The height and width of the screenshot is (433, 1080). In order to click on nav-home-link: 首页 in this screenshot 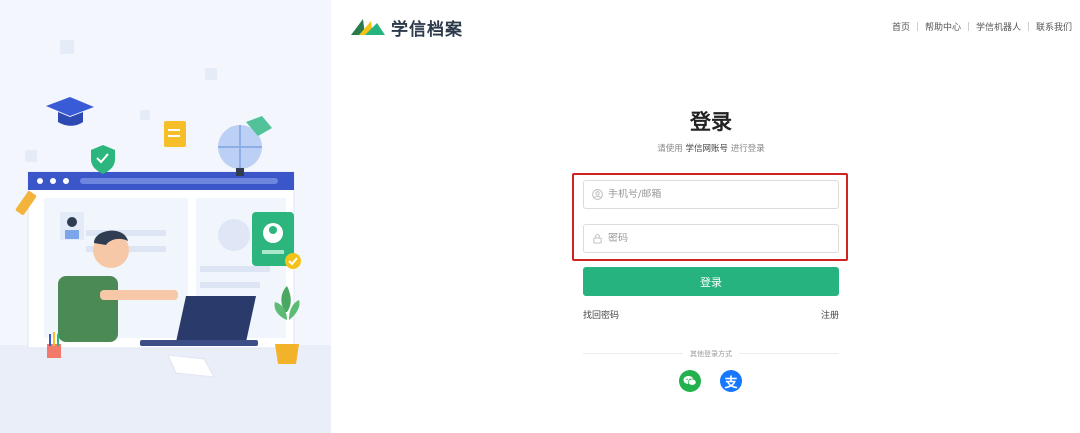, I will do `click(901, 26)`.